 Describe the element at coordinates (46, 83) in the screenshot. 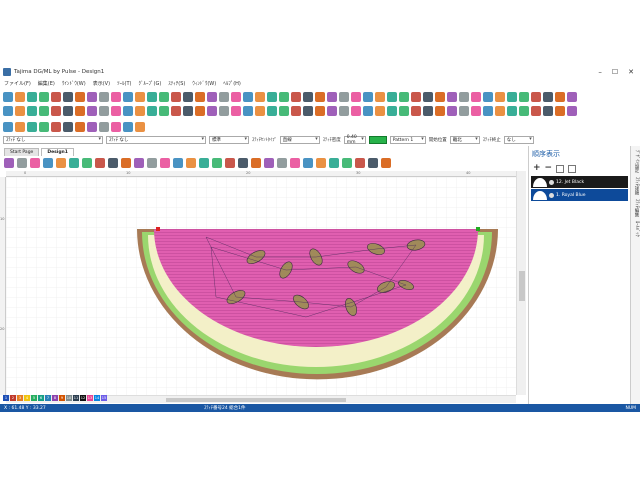

I see `menu-edit: 編集(E)` at that location.